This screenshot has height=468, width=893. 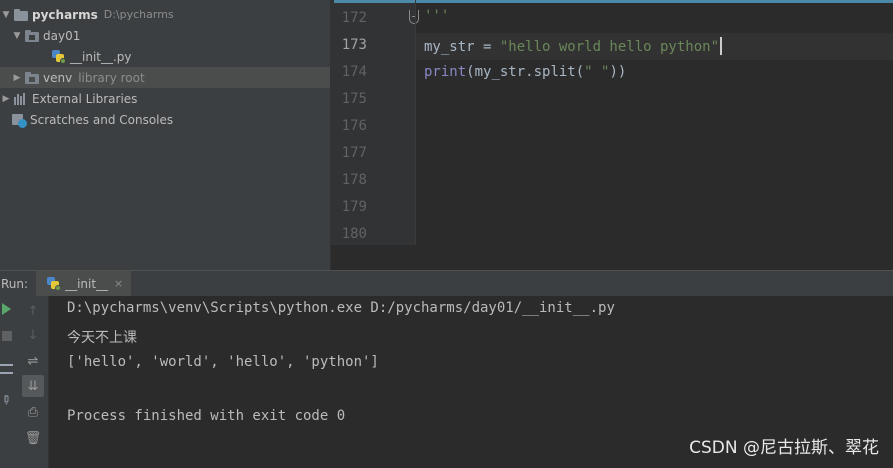 I want to click on line-number: 179, so click(x=354, y=207).